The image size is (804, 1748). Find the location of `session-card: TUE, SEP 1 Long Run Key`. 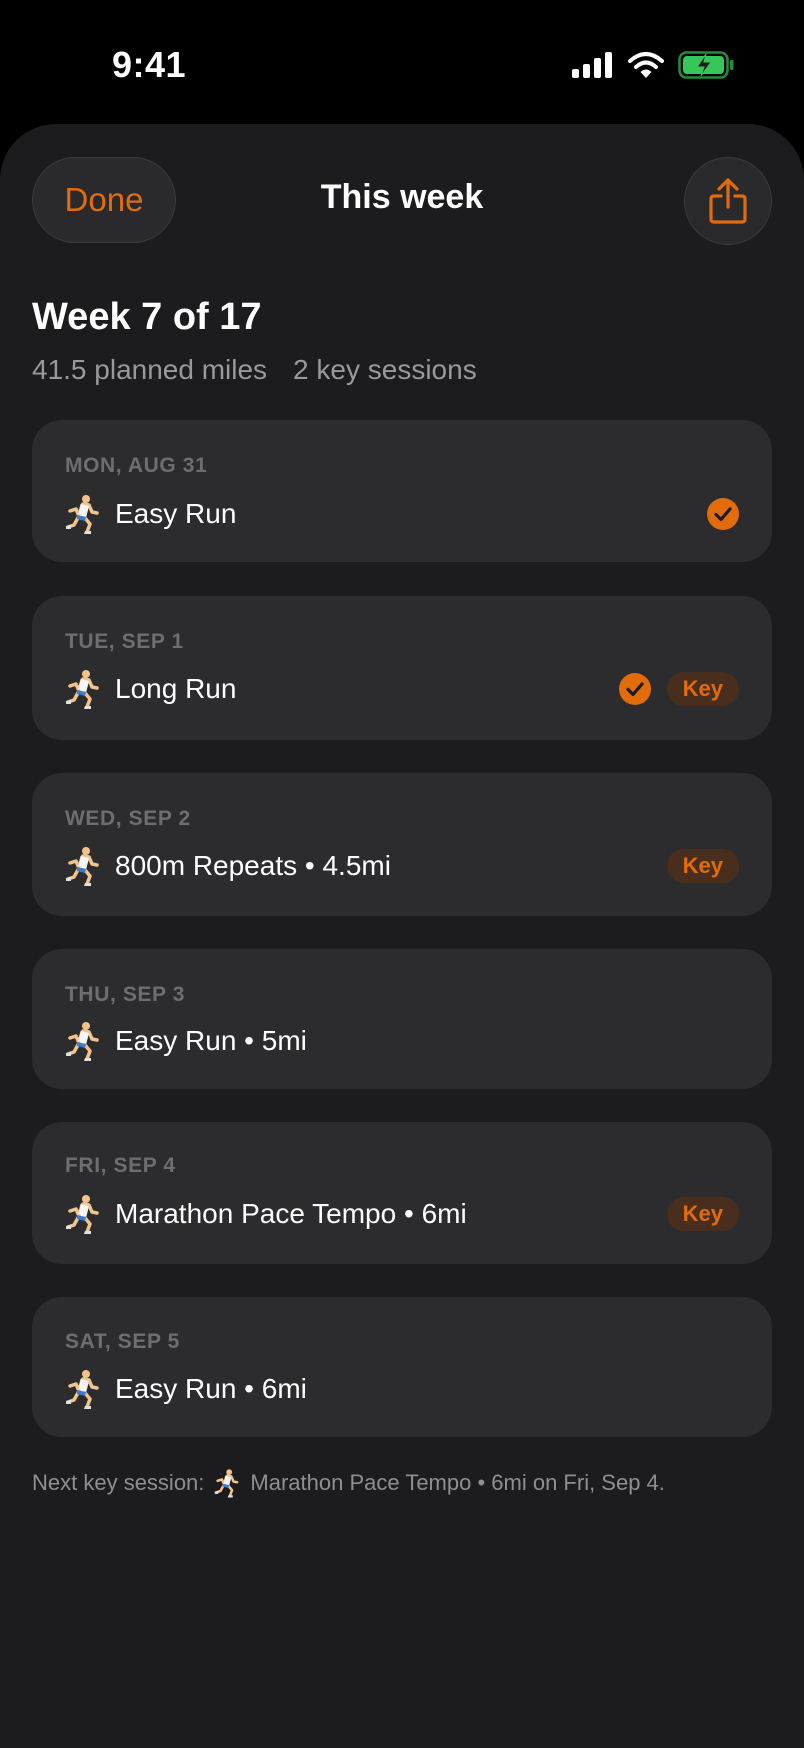

session-card: TUE, SEP 1 Long Run Key is located at coordinates (402, 668).